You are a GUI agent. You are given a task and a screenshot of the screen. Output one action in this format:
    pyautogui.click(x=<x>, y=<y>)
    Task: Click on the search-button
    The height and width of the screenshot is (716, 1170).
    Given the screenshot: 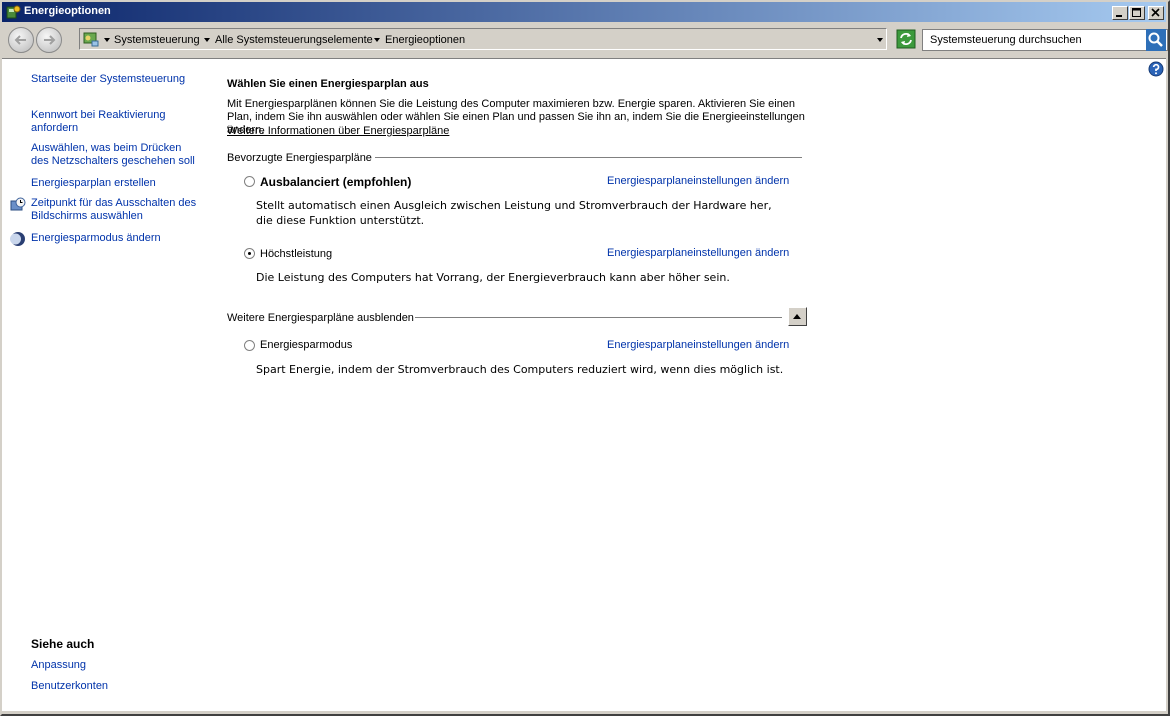 What is the action you would take?
    pyautogui.click(x=1156, y=40)
    